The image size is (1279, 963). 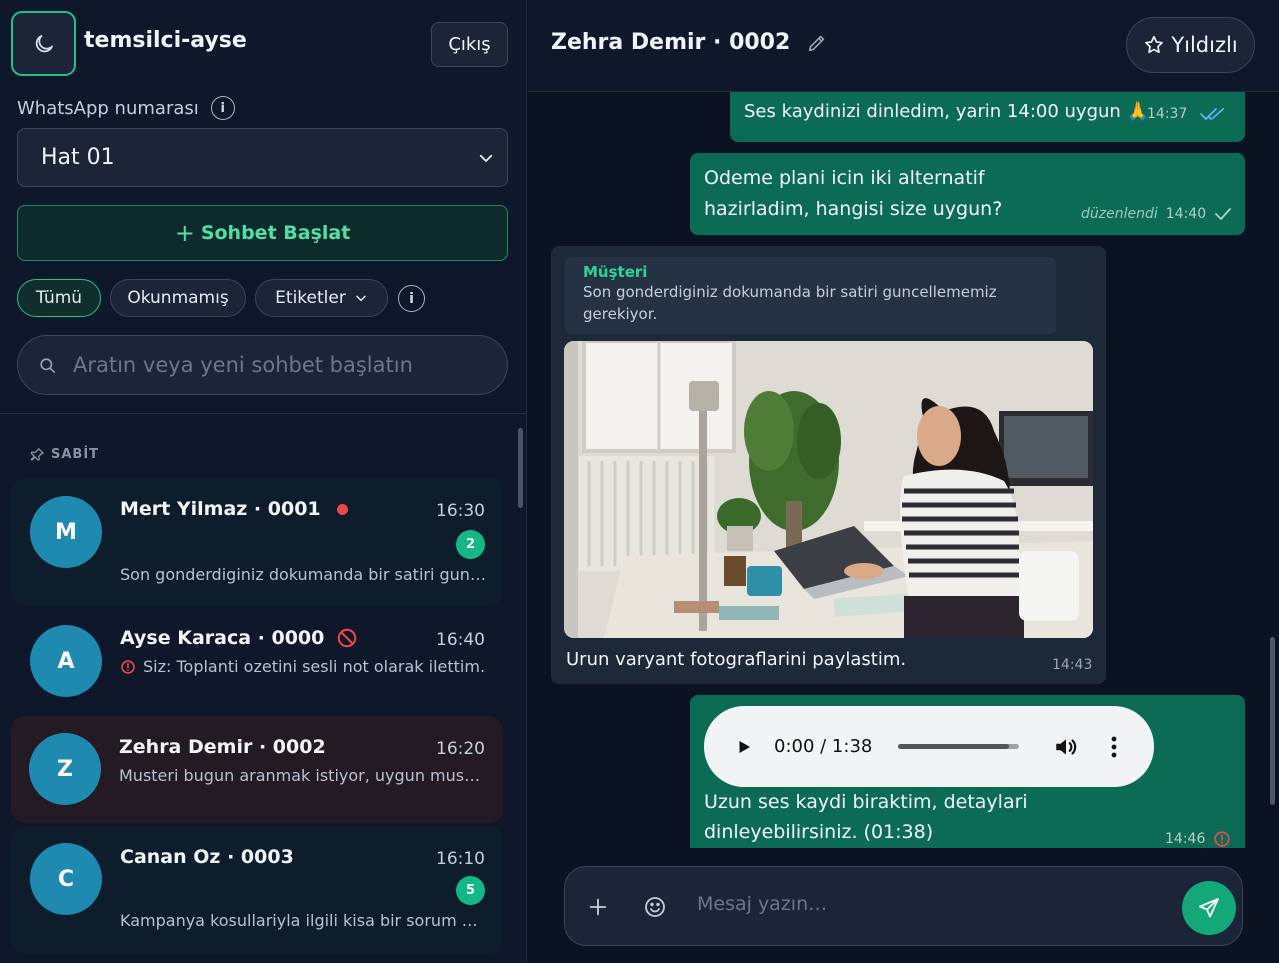 I want to click on message-time: 14:40, so click(x=1186, y=214).